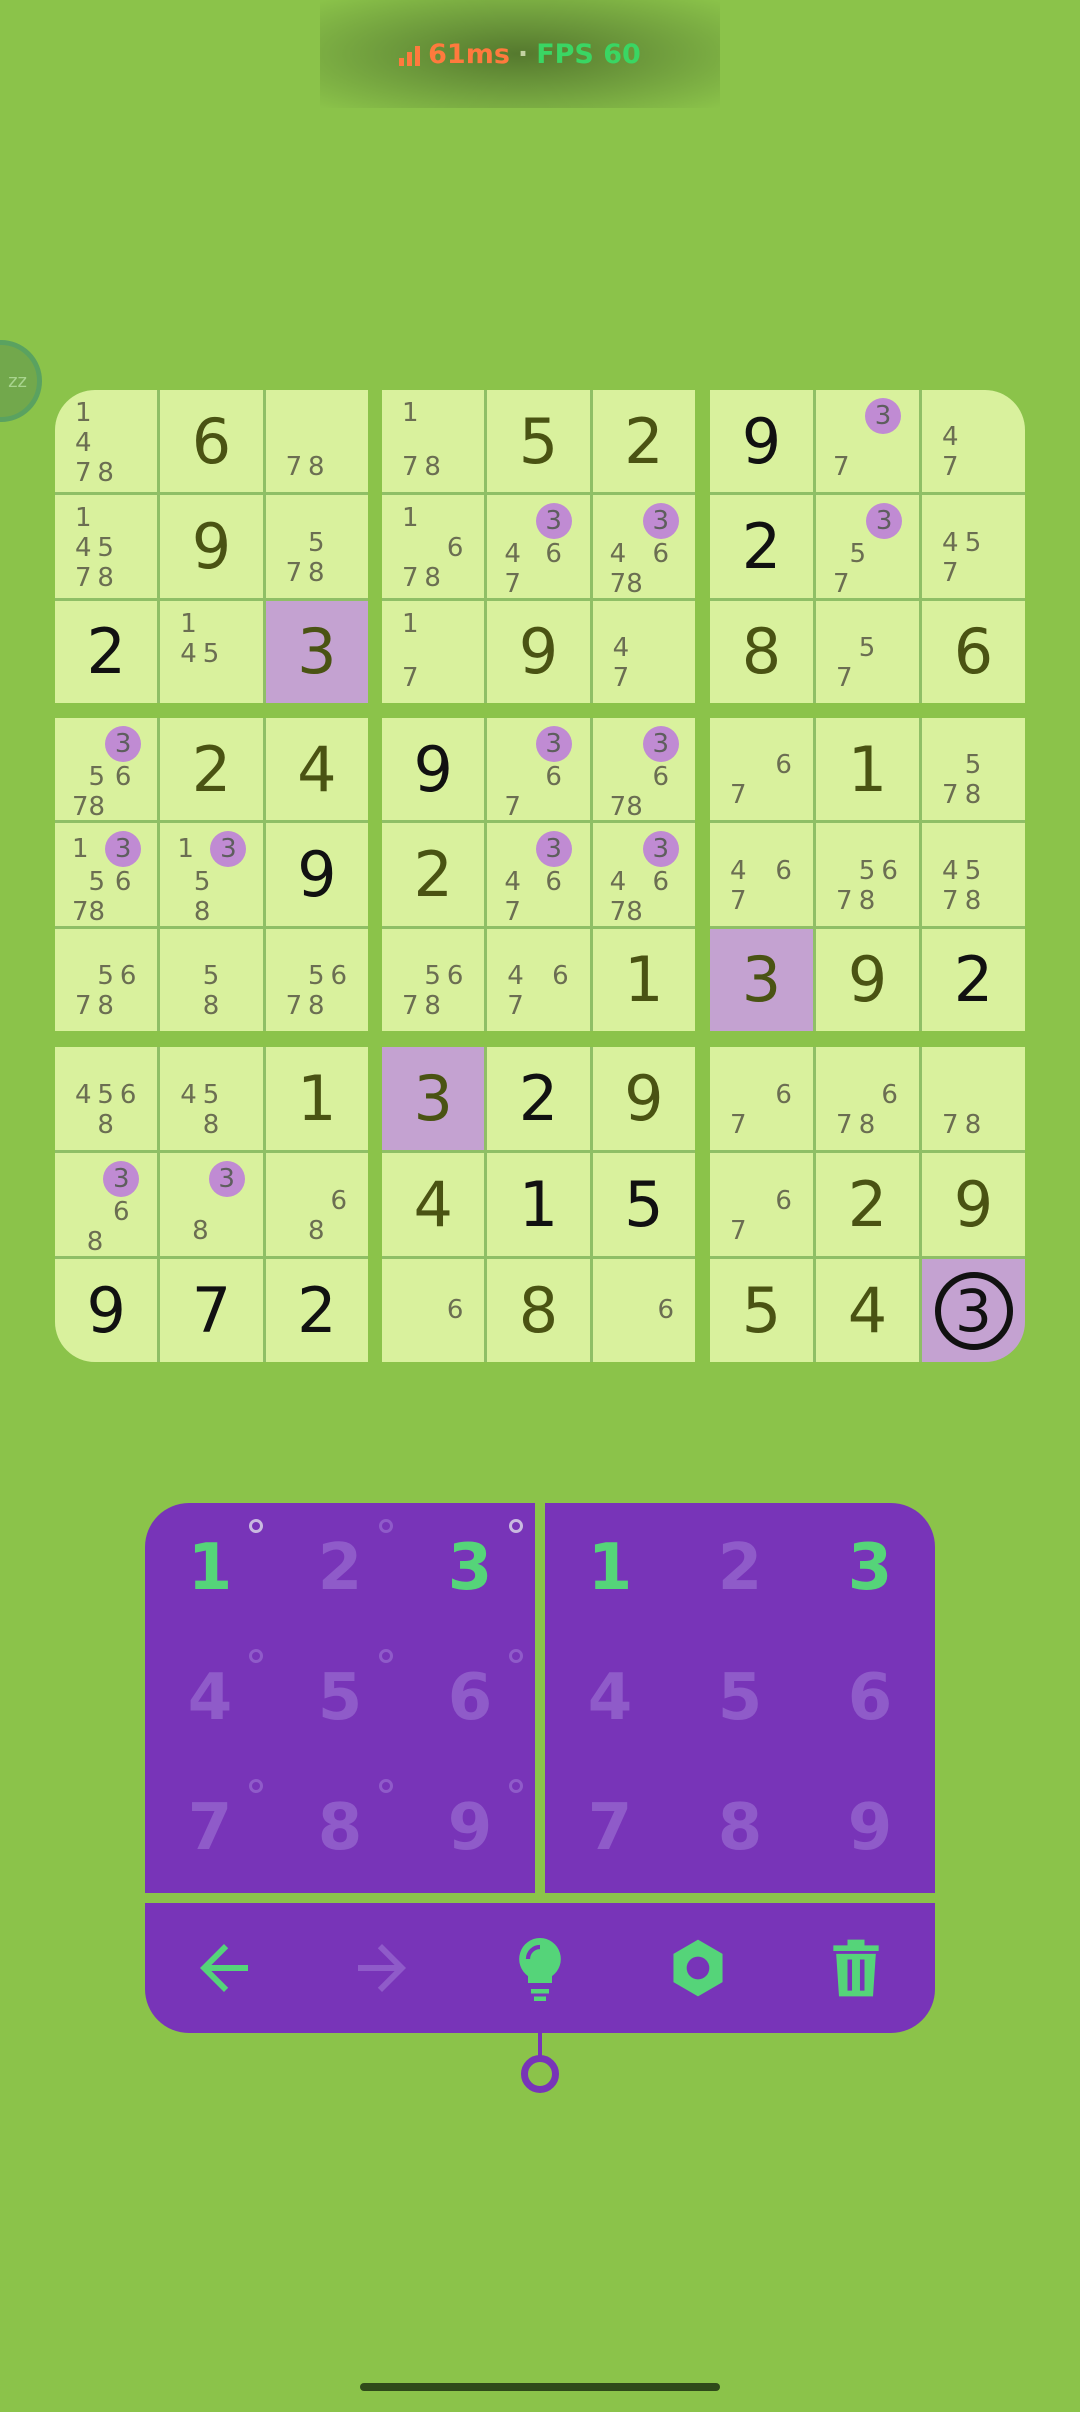  I want to click on digit-key-4: 4, so click(610, 1698).